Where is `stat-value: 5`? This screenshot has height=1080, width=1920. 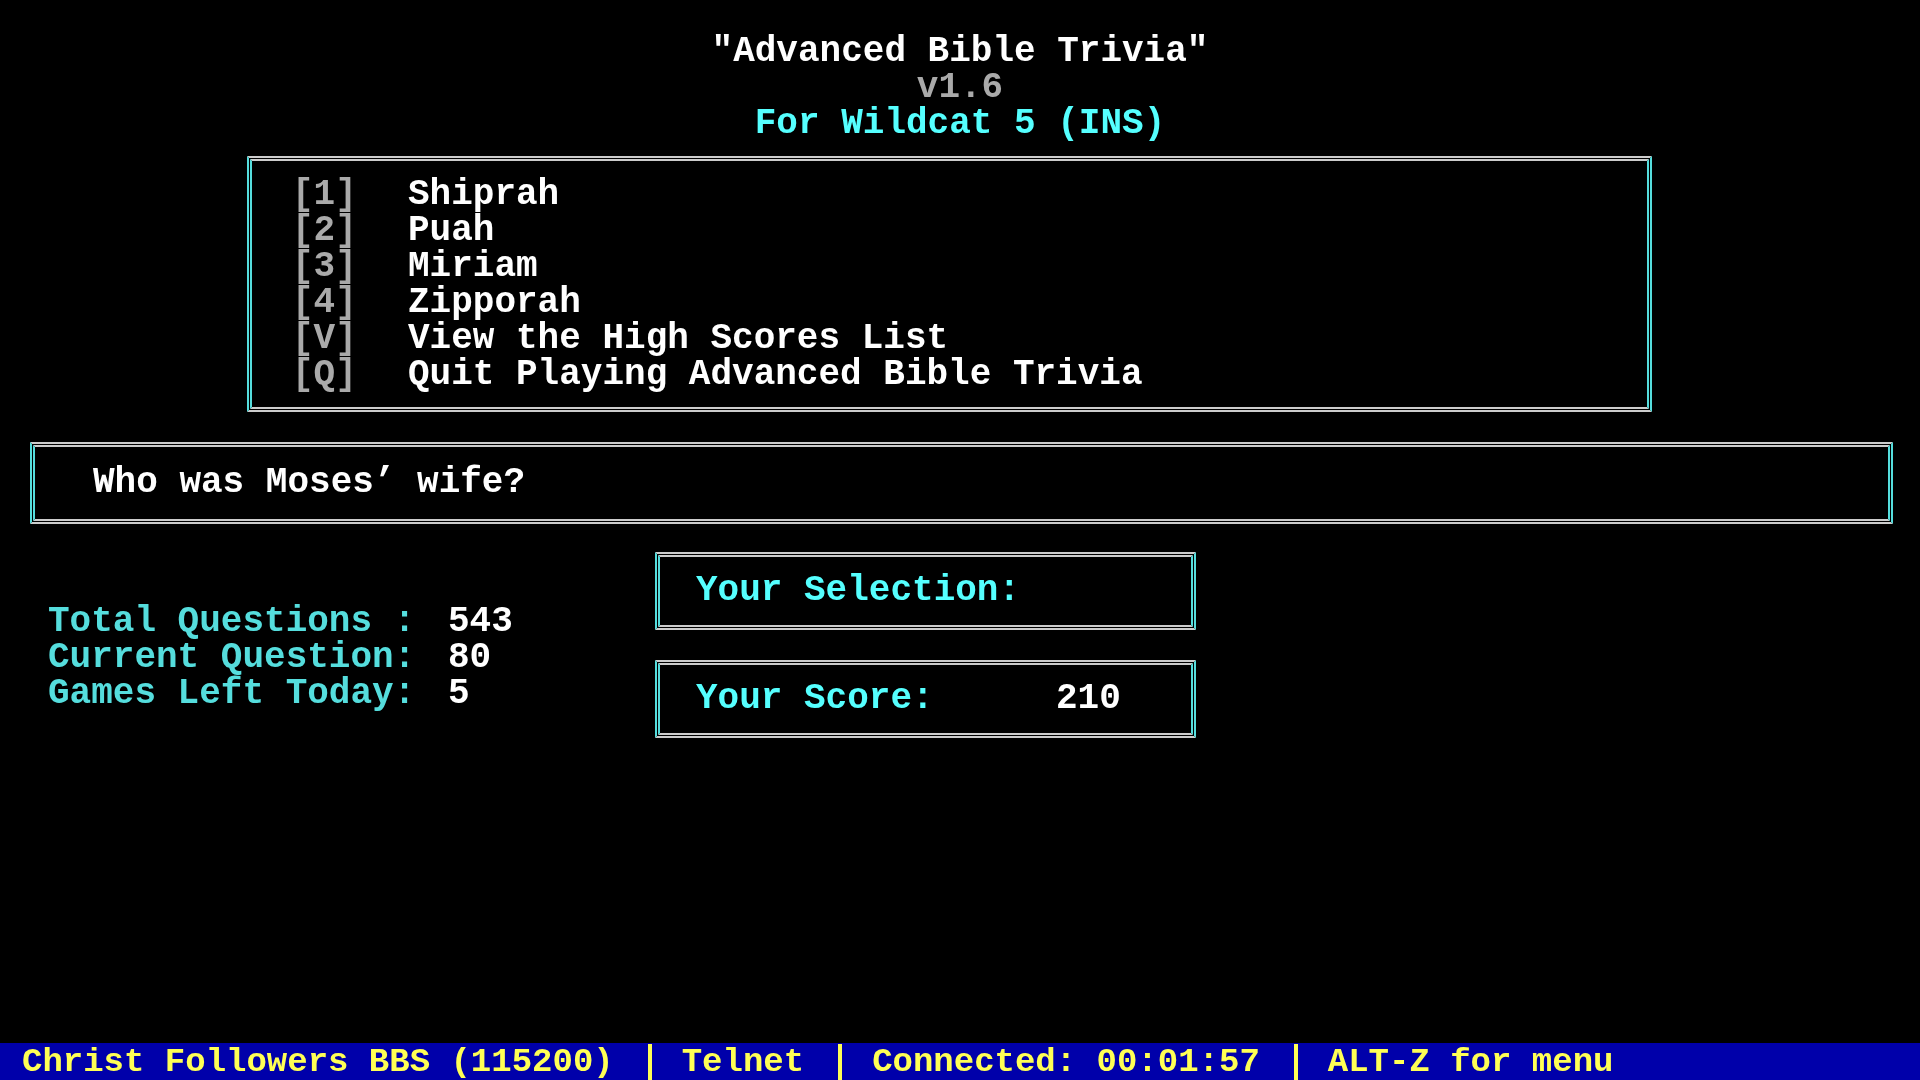 stat-value: 5 is located at coordinates (459, 694).